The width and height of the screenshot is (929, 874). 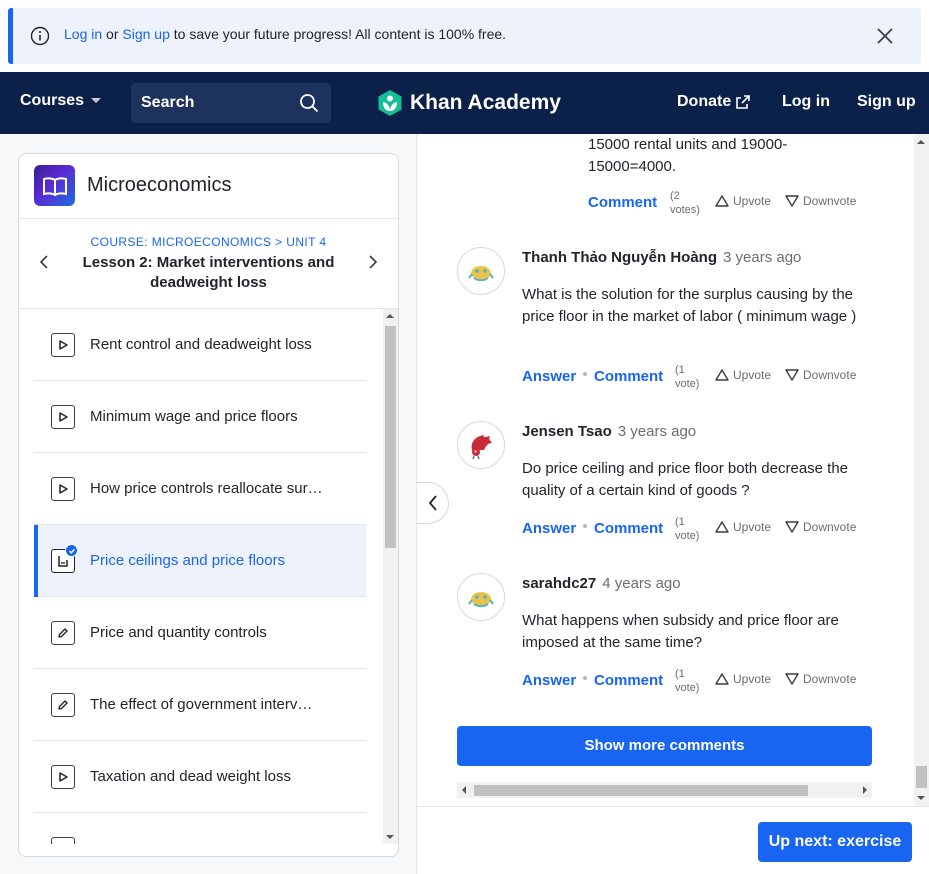 What do you see at coordinates (433, 503) in the screenshot?
I see `collapse-sidebar-button` at bounding box center [433, 503].